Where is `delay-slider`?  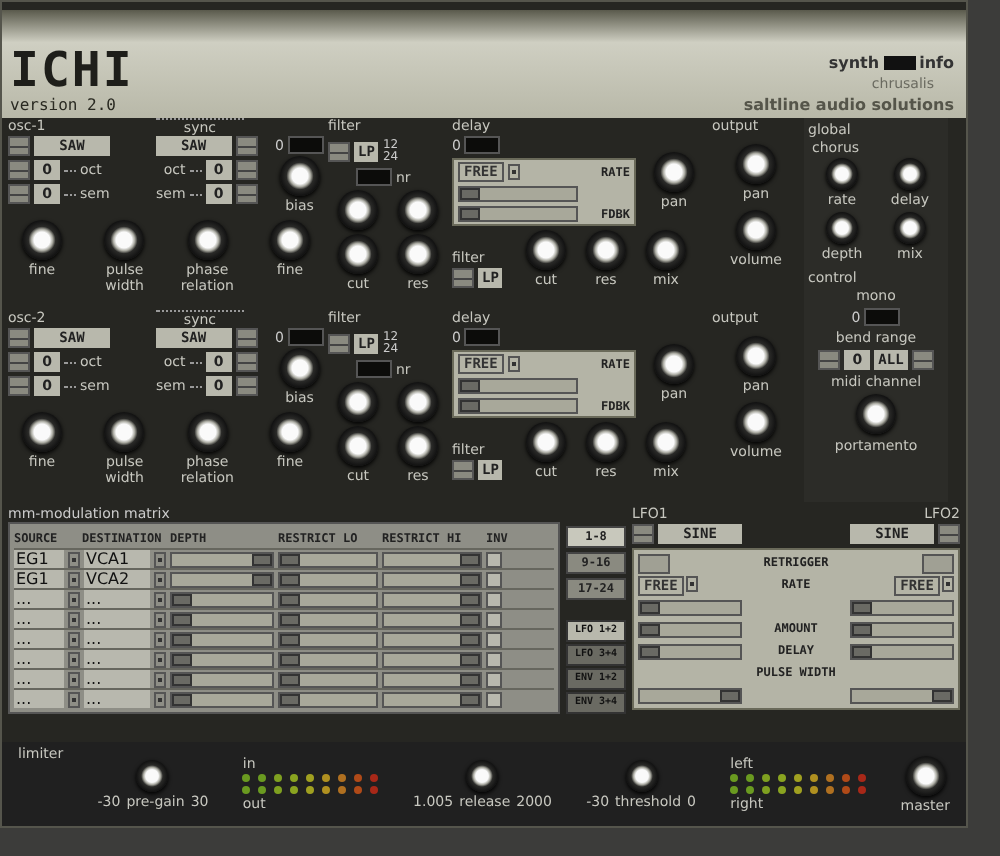 delay-slider is located at coordinates (902, 651).